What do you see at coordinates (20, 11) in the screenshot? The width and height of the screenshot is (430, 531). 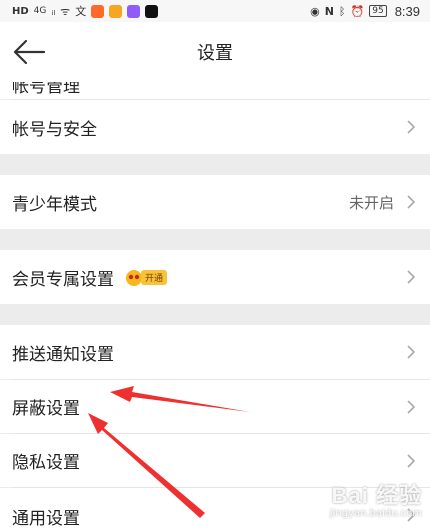 I see `hd-indicator: HD` at bounding box center [20, 11].